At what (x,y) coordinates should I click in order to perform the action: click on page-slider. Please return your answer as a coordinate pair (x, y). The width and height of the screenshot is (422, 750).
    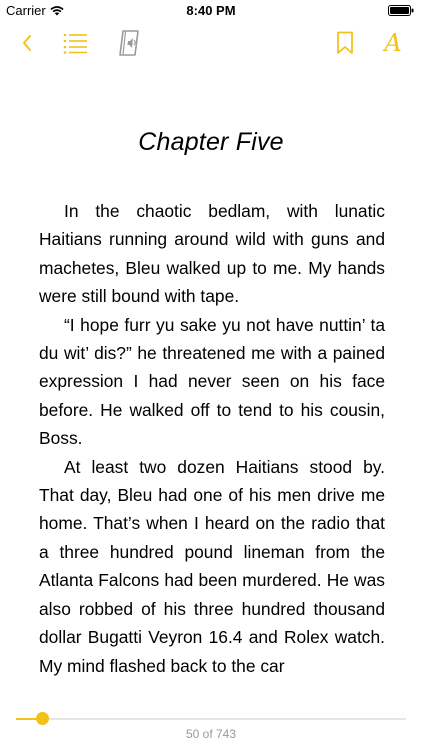
    Looking at the image, I should click on (211, 718).